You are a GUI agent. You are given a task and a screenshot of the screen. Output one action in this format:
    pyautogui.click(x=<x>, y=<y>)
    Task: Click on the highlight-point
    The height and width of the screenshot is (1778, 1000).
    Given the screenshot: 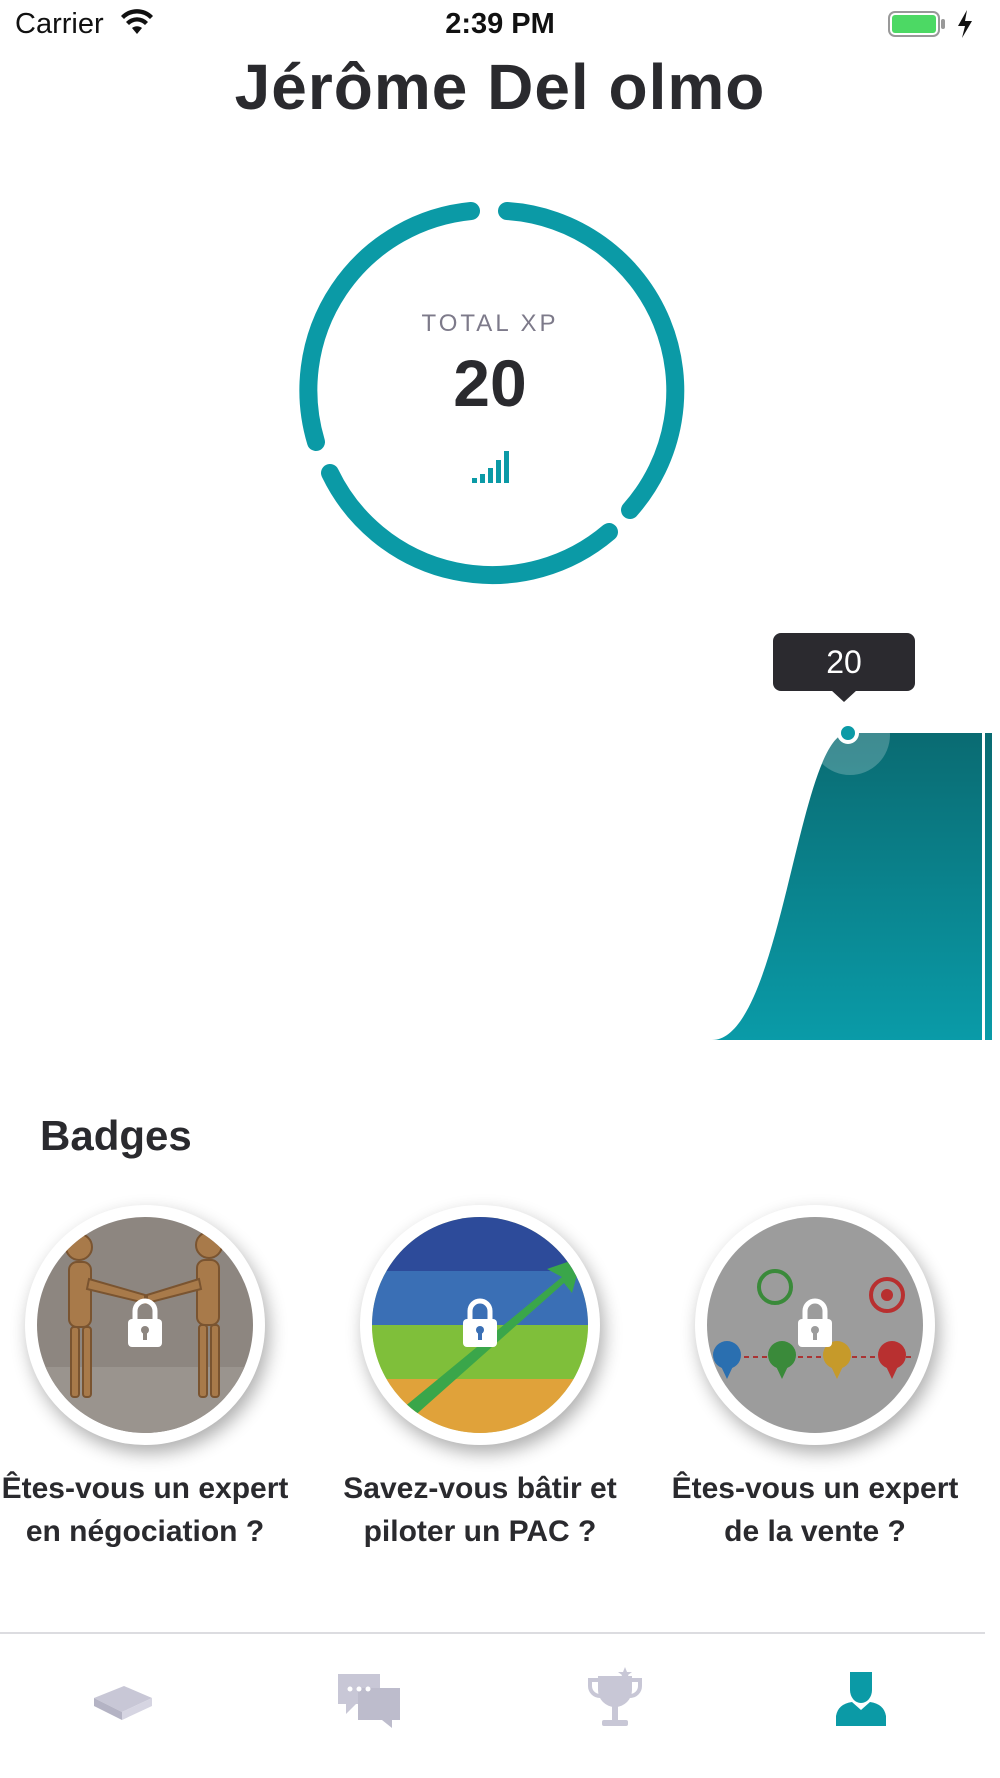 What is the action you would take?
    pyautogui.click(x=848, y=733)
    